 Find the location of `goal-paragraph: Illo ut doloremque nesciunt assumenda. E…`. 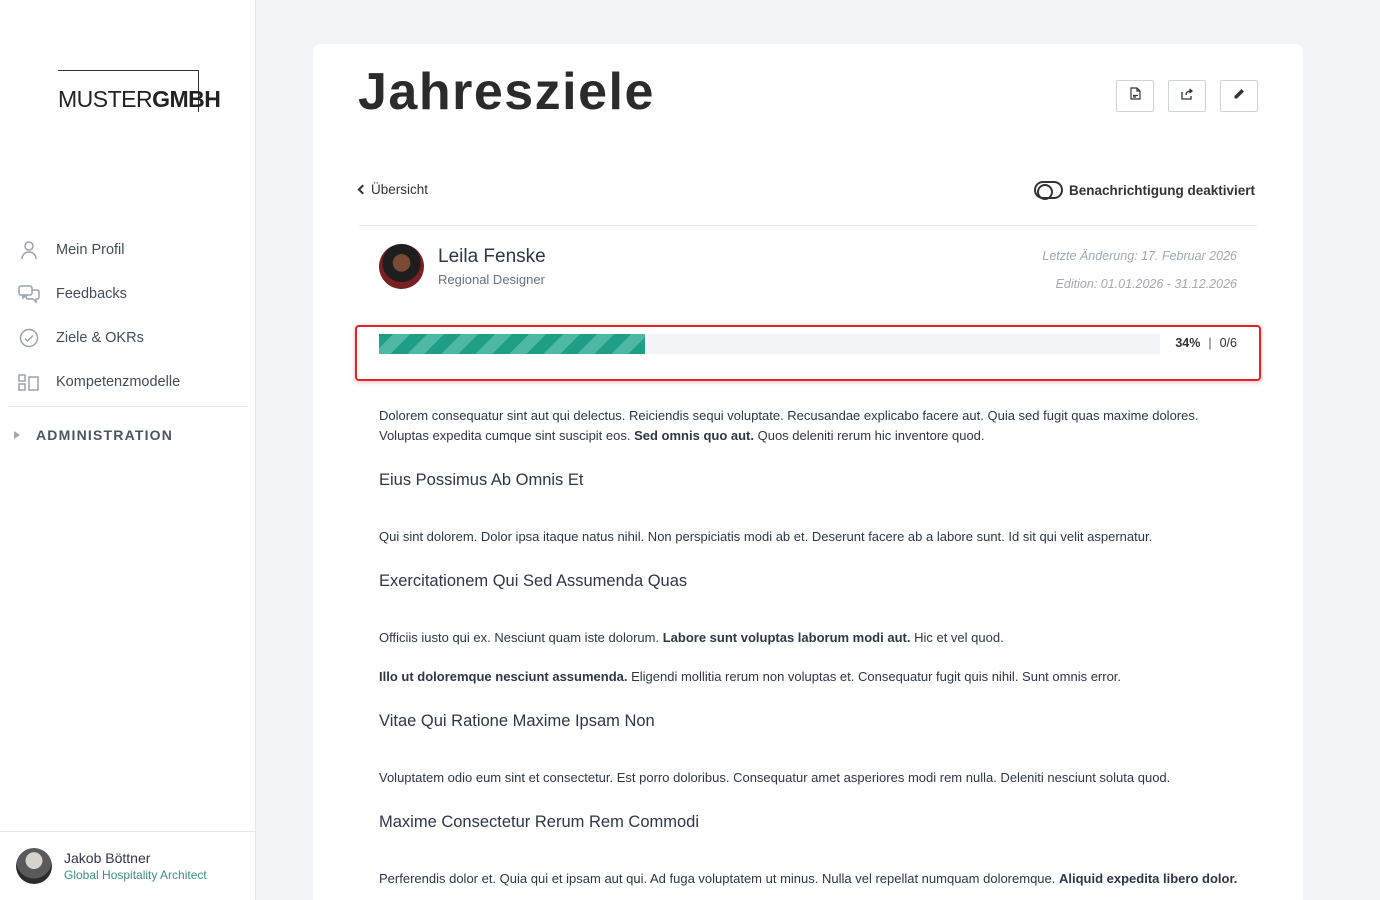

goal-paragraph: Illo ut doloremque nesciunt assumenda. E… is located at coordinates (750, 676).